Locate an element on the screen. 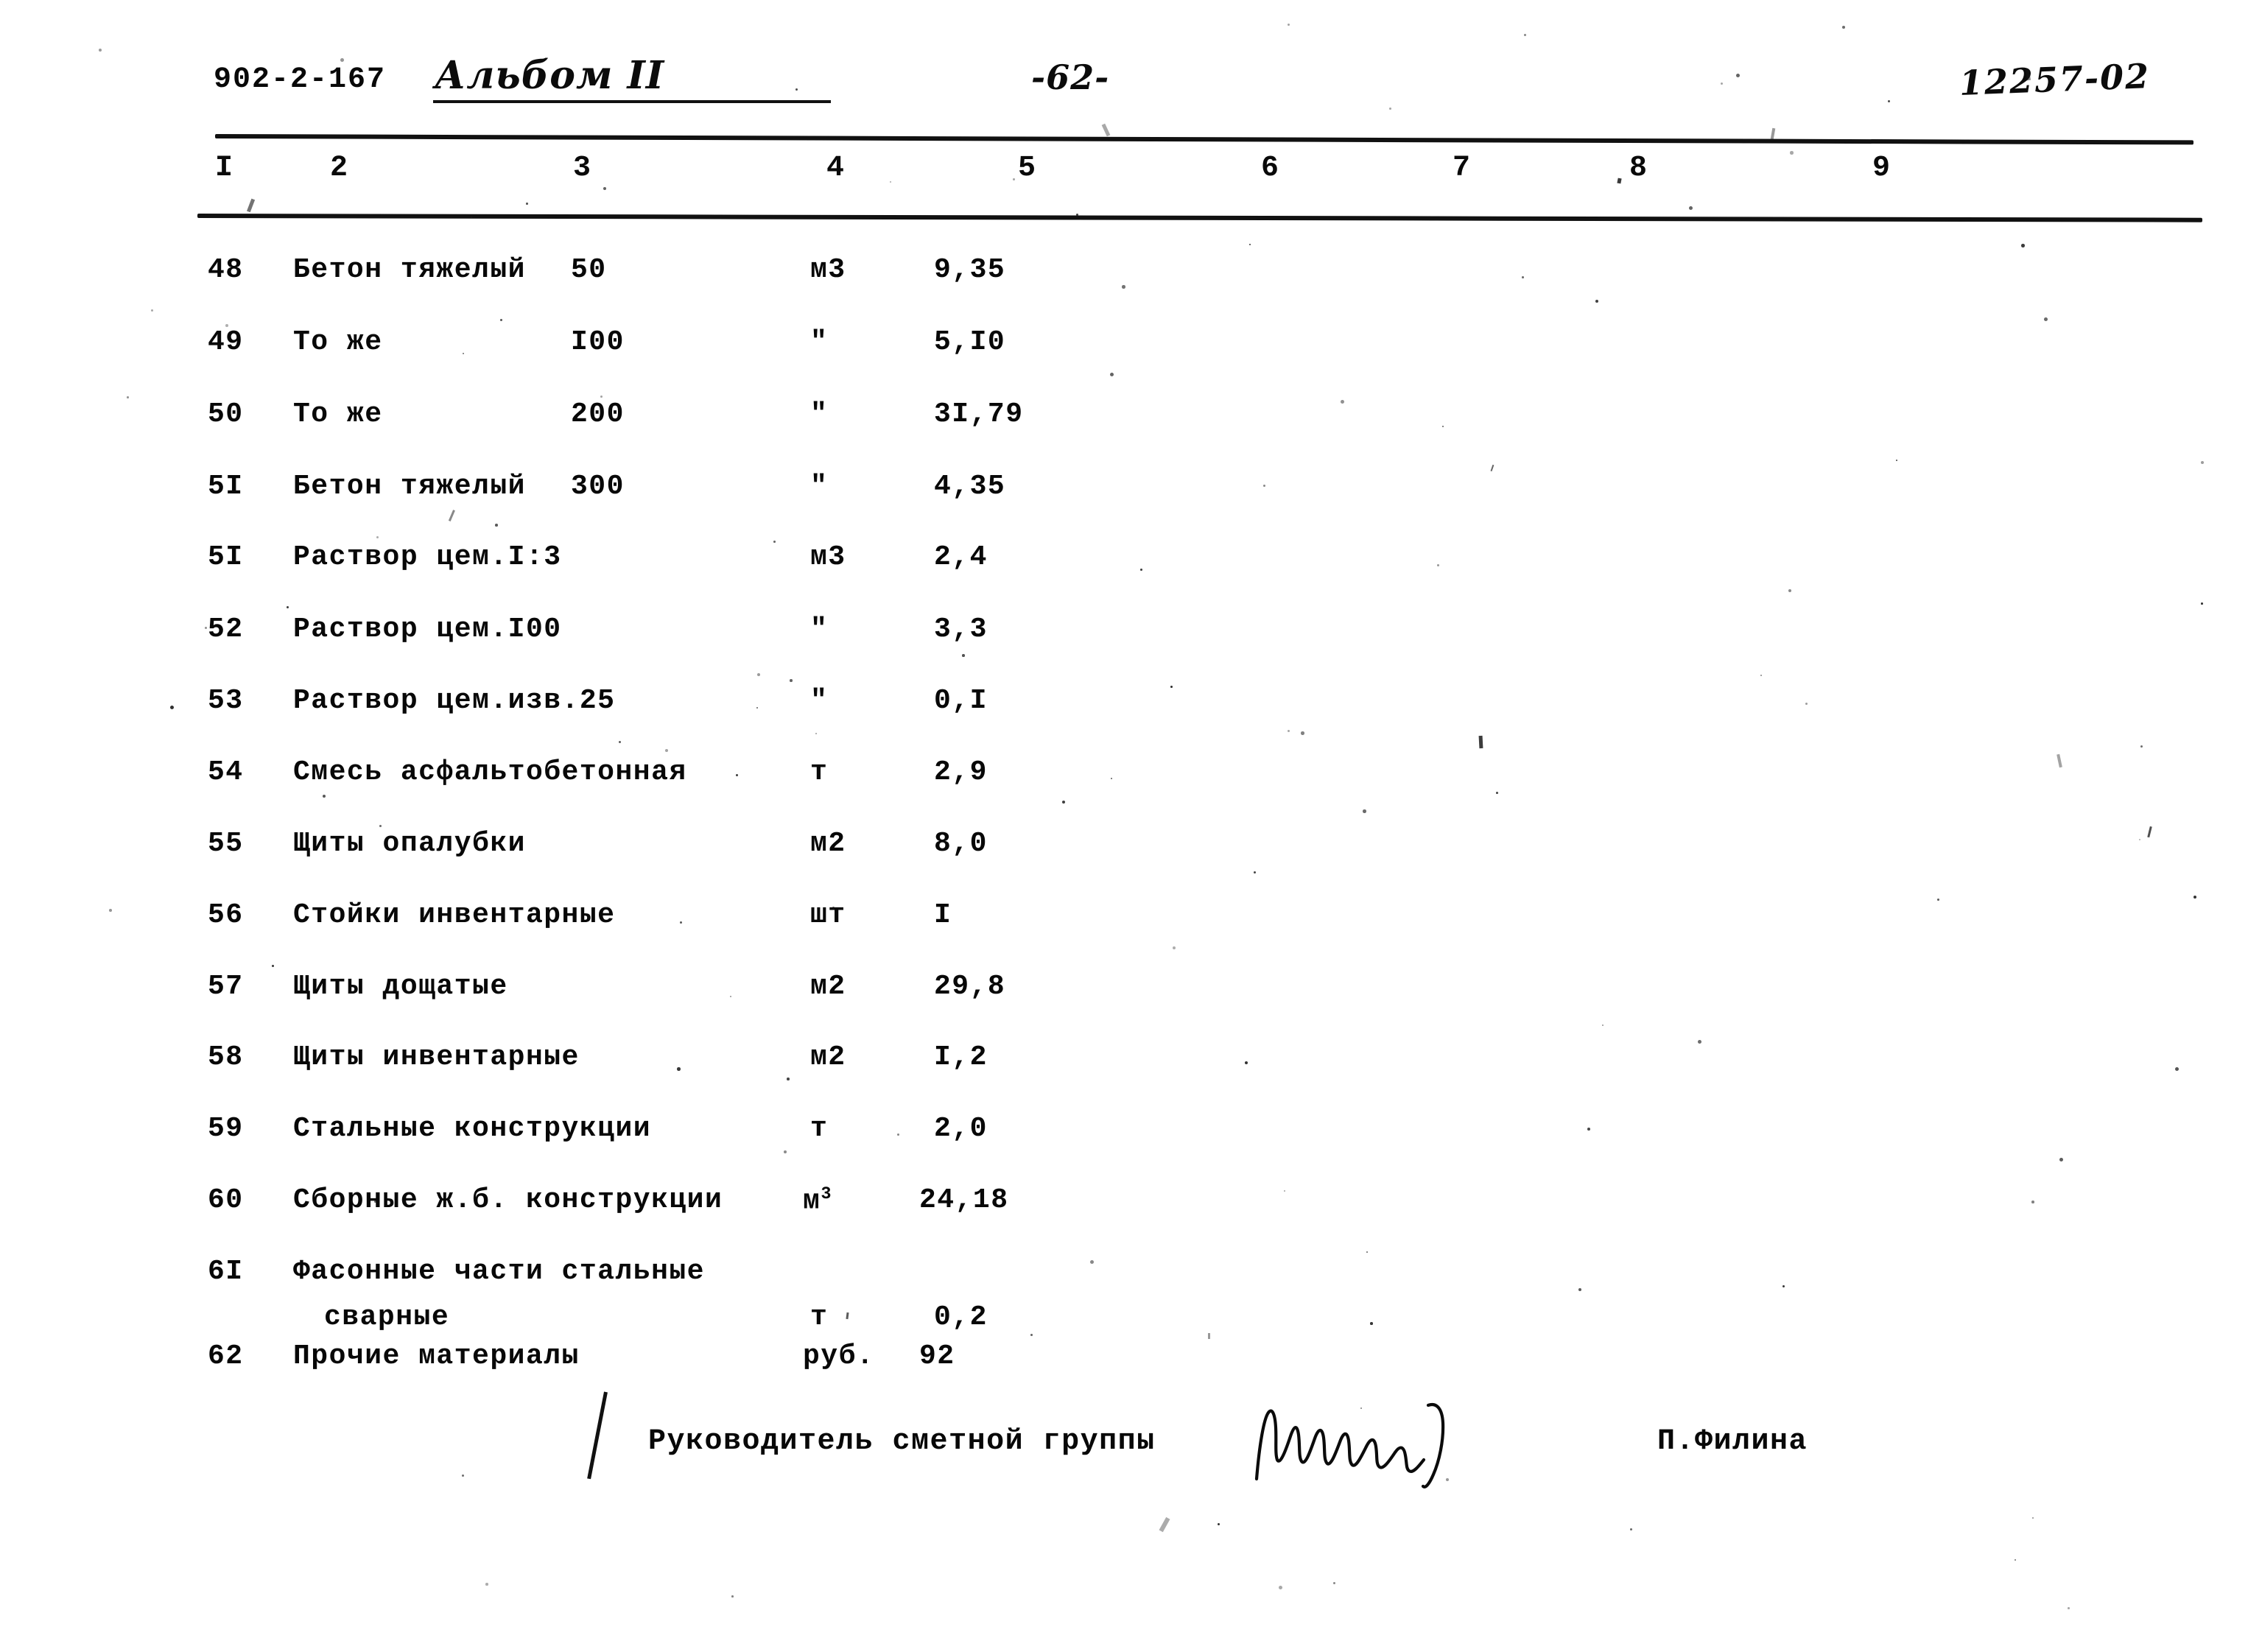 The image size is (2262, 1652). row-grade: 50 is located at coordinates (589, 270).